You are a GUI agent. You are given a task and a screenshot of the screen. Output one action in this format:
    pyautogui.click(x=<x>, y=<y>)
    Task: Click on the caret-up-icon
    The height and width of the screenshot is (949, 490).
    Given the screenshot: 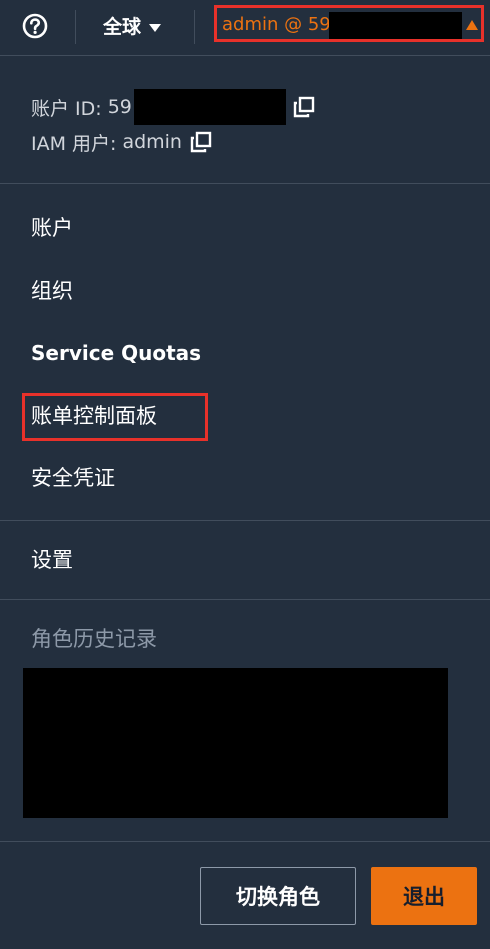 What is the action you would take?
    pyautogui.click(x=472, y=25)
    